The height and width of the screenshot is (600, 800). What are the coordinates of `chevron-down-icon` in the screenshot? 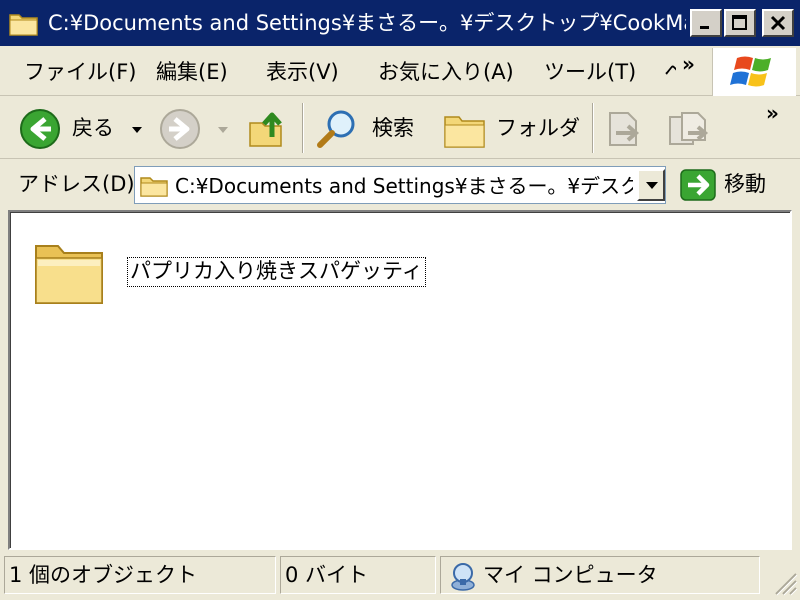 It's located at (652, 185).